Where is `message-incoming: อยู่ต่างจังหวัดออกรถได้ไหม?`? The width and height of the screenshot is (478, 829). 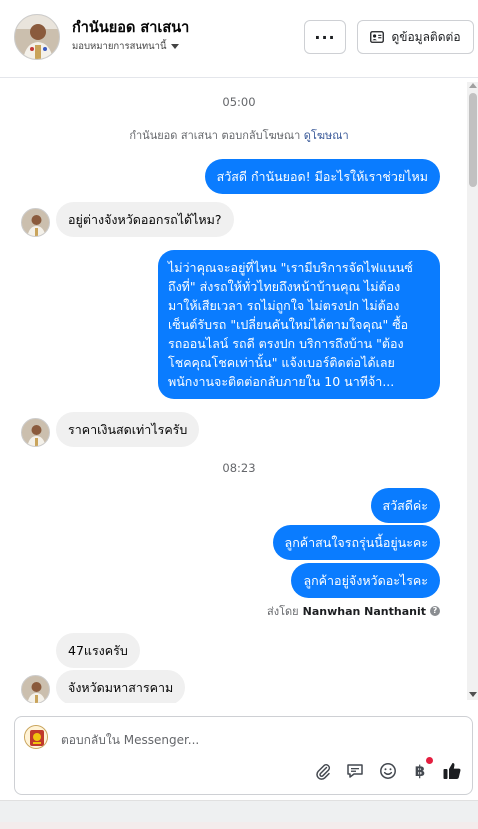 message-incoming: อยู่ต่างจังหวัดออกรถได้ไหม? is located at coordinates (145, 219).